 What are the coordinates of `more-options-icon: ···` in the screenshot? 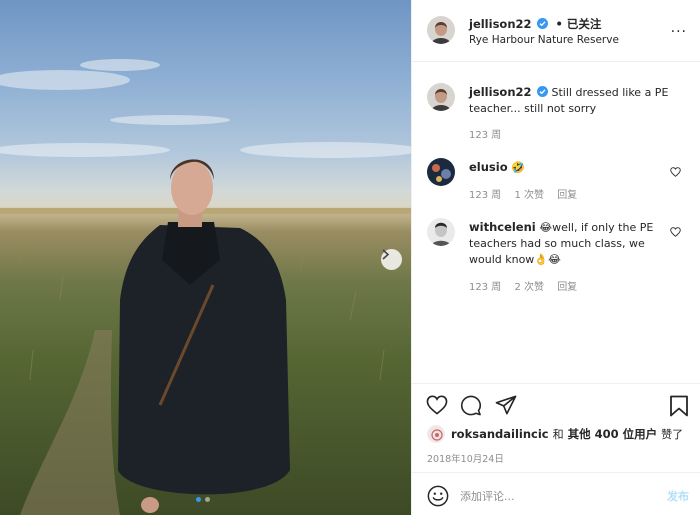 It's located at (679, 32).